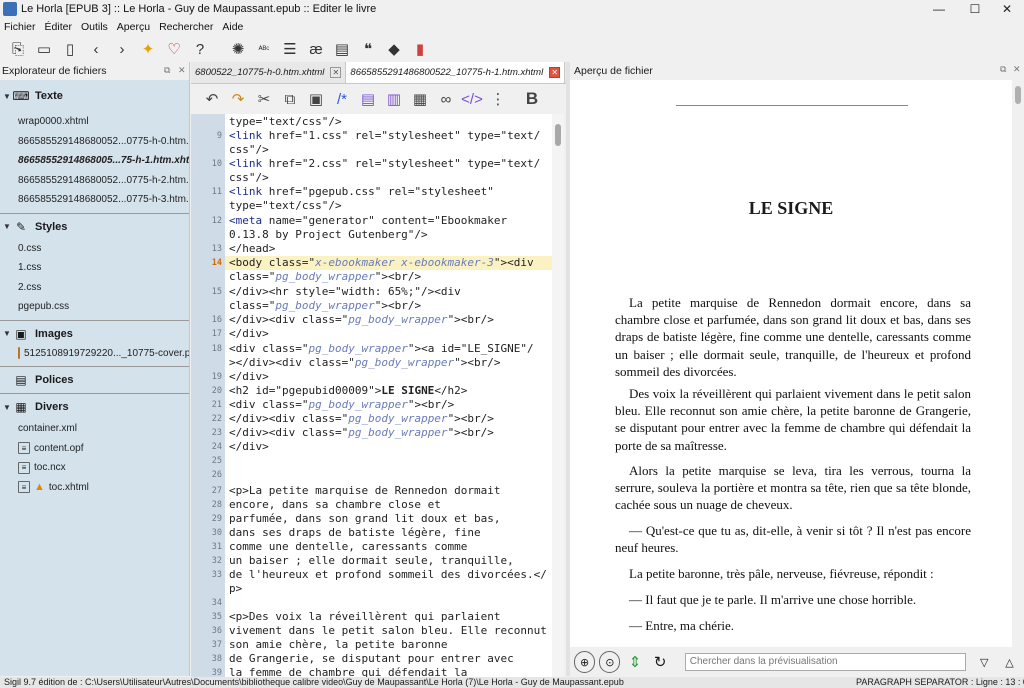 This screenshot has height=688, width=1024. I want to click on save-book-icon: ▯, so click(70, 49).